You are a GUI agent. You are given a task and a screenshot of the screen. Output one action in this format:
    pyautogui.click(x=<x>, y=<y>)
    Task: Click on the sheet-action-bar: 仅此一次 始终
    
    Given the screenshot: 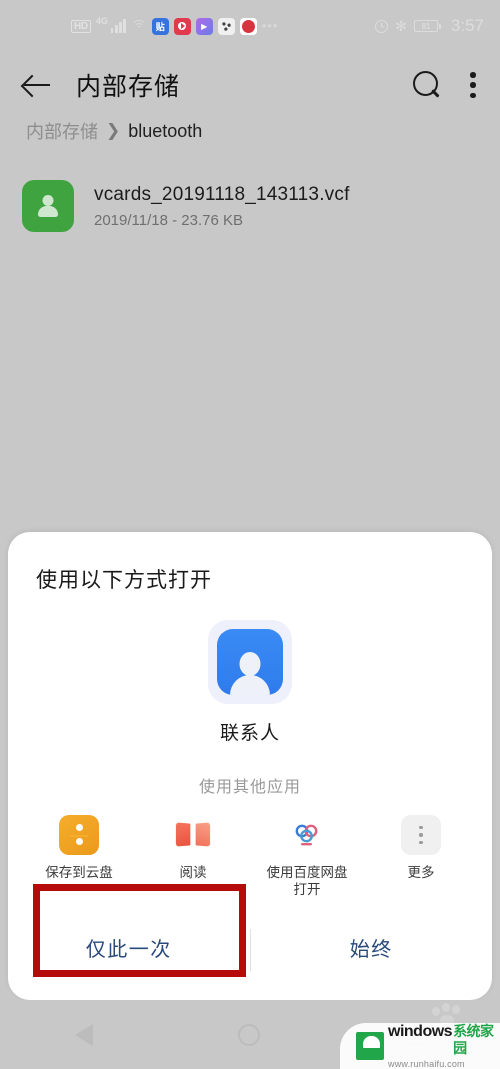 What is the action you would take?
    pyautogui.click(x=250, y=950)
    